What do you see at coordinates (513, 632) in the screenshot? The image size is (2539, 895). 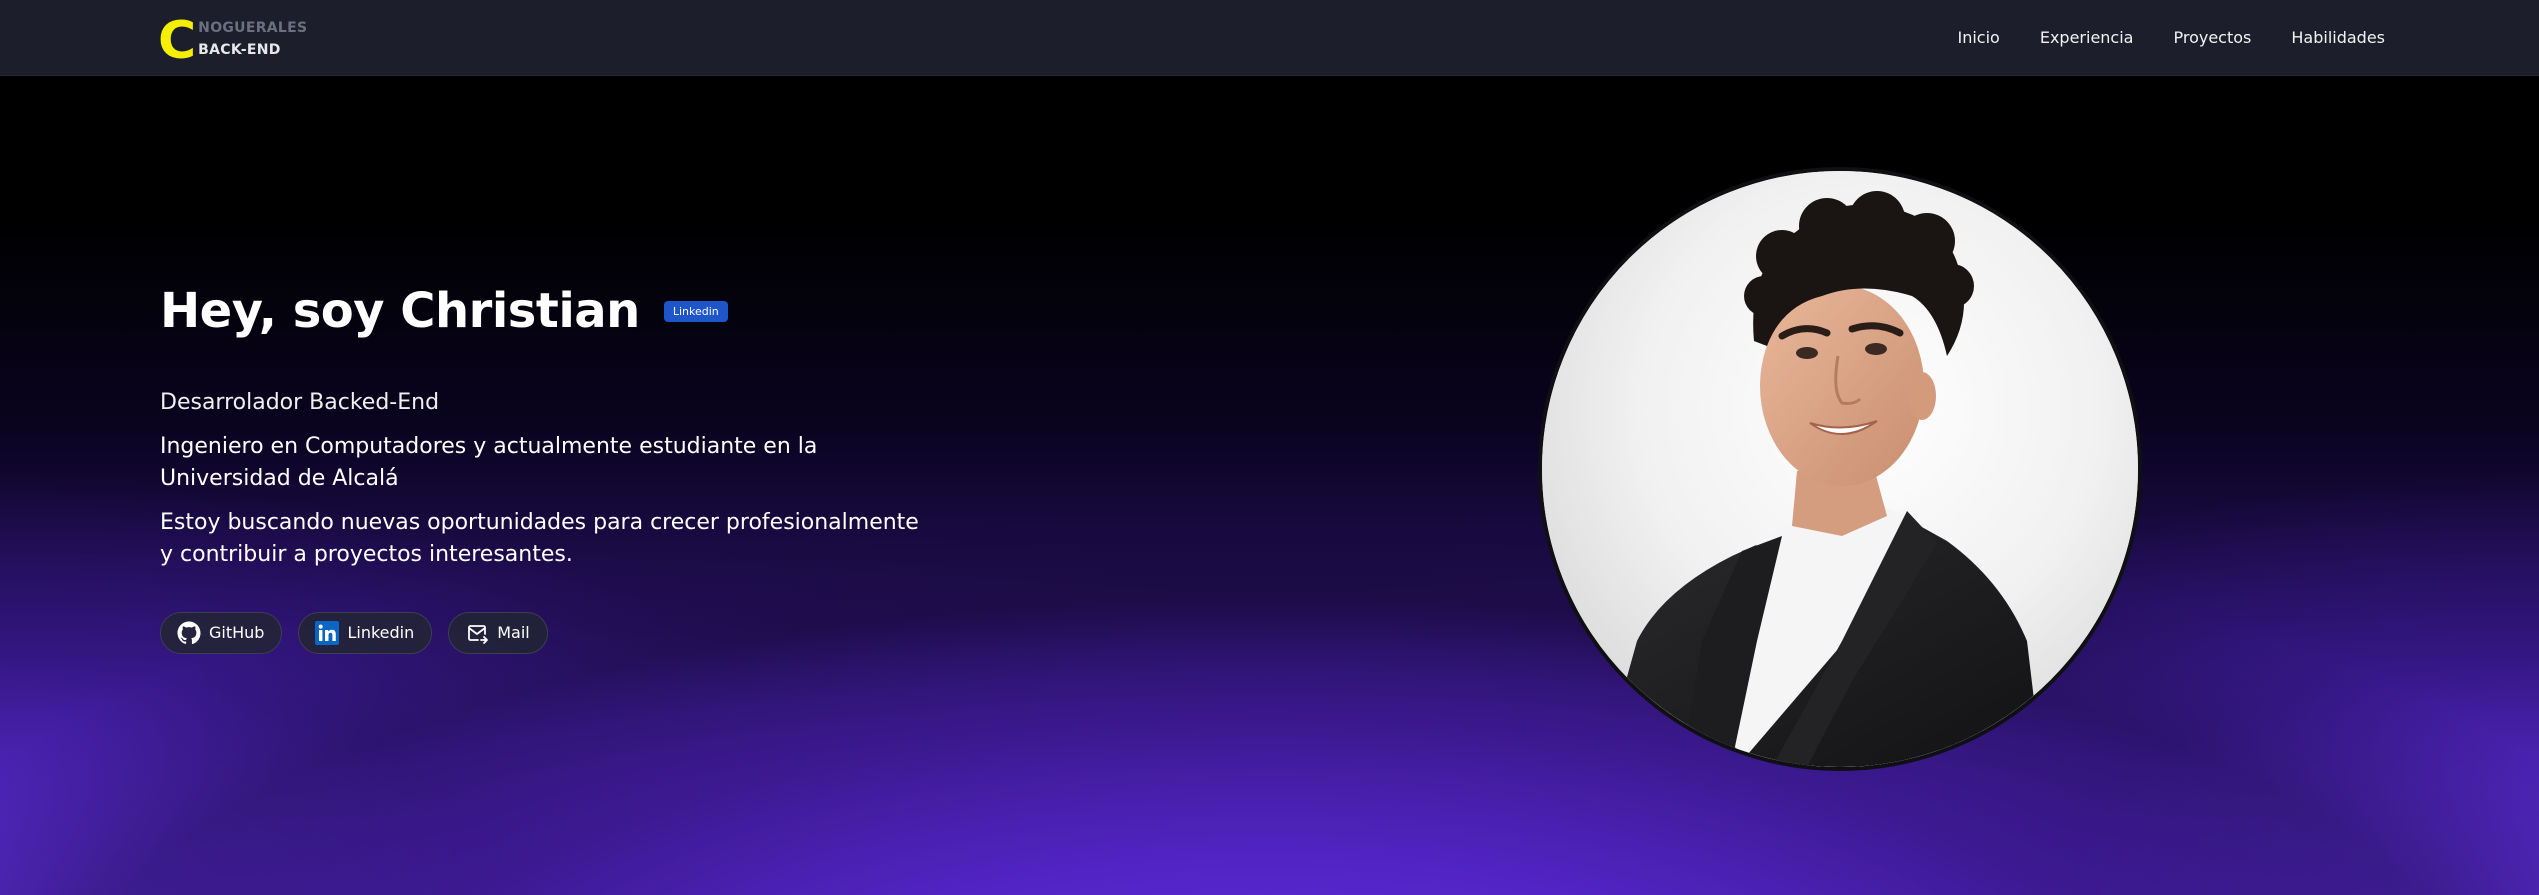 I see `mail-label: Mail` at bounding box center [513, 632].